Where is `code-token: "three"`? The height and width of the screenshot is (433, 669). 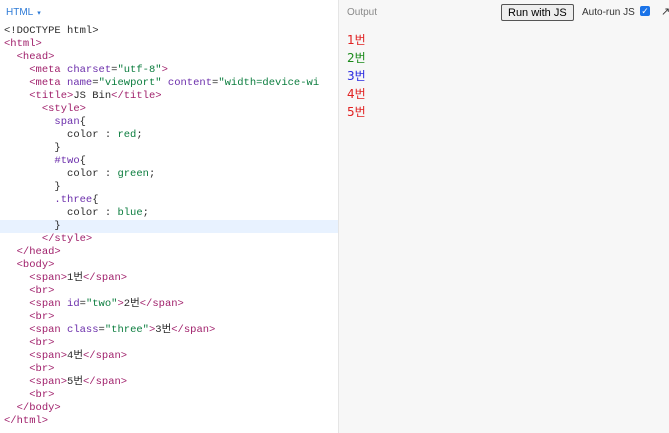 code-token: "three" is located at coordinates (126, 330).